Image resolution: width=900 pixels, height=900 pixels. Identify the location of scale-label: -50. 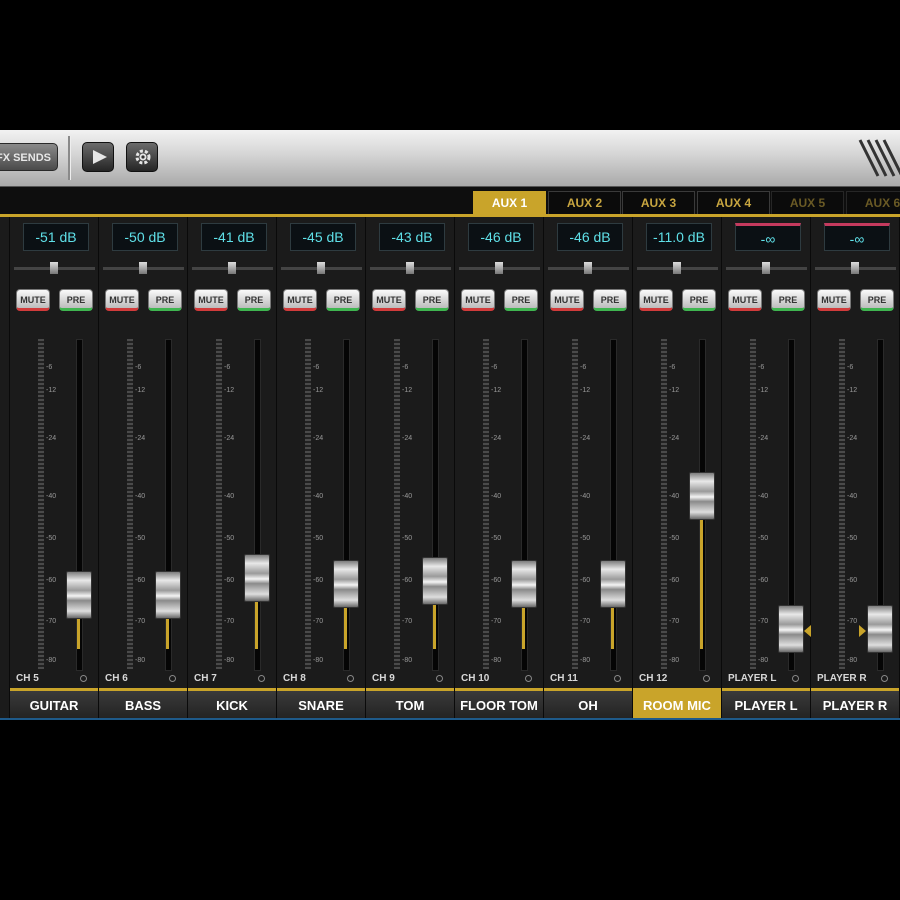
(852, 538).